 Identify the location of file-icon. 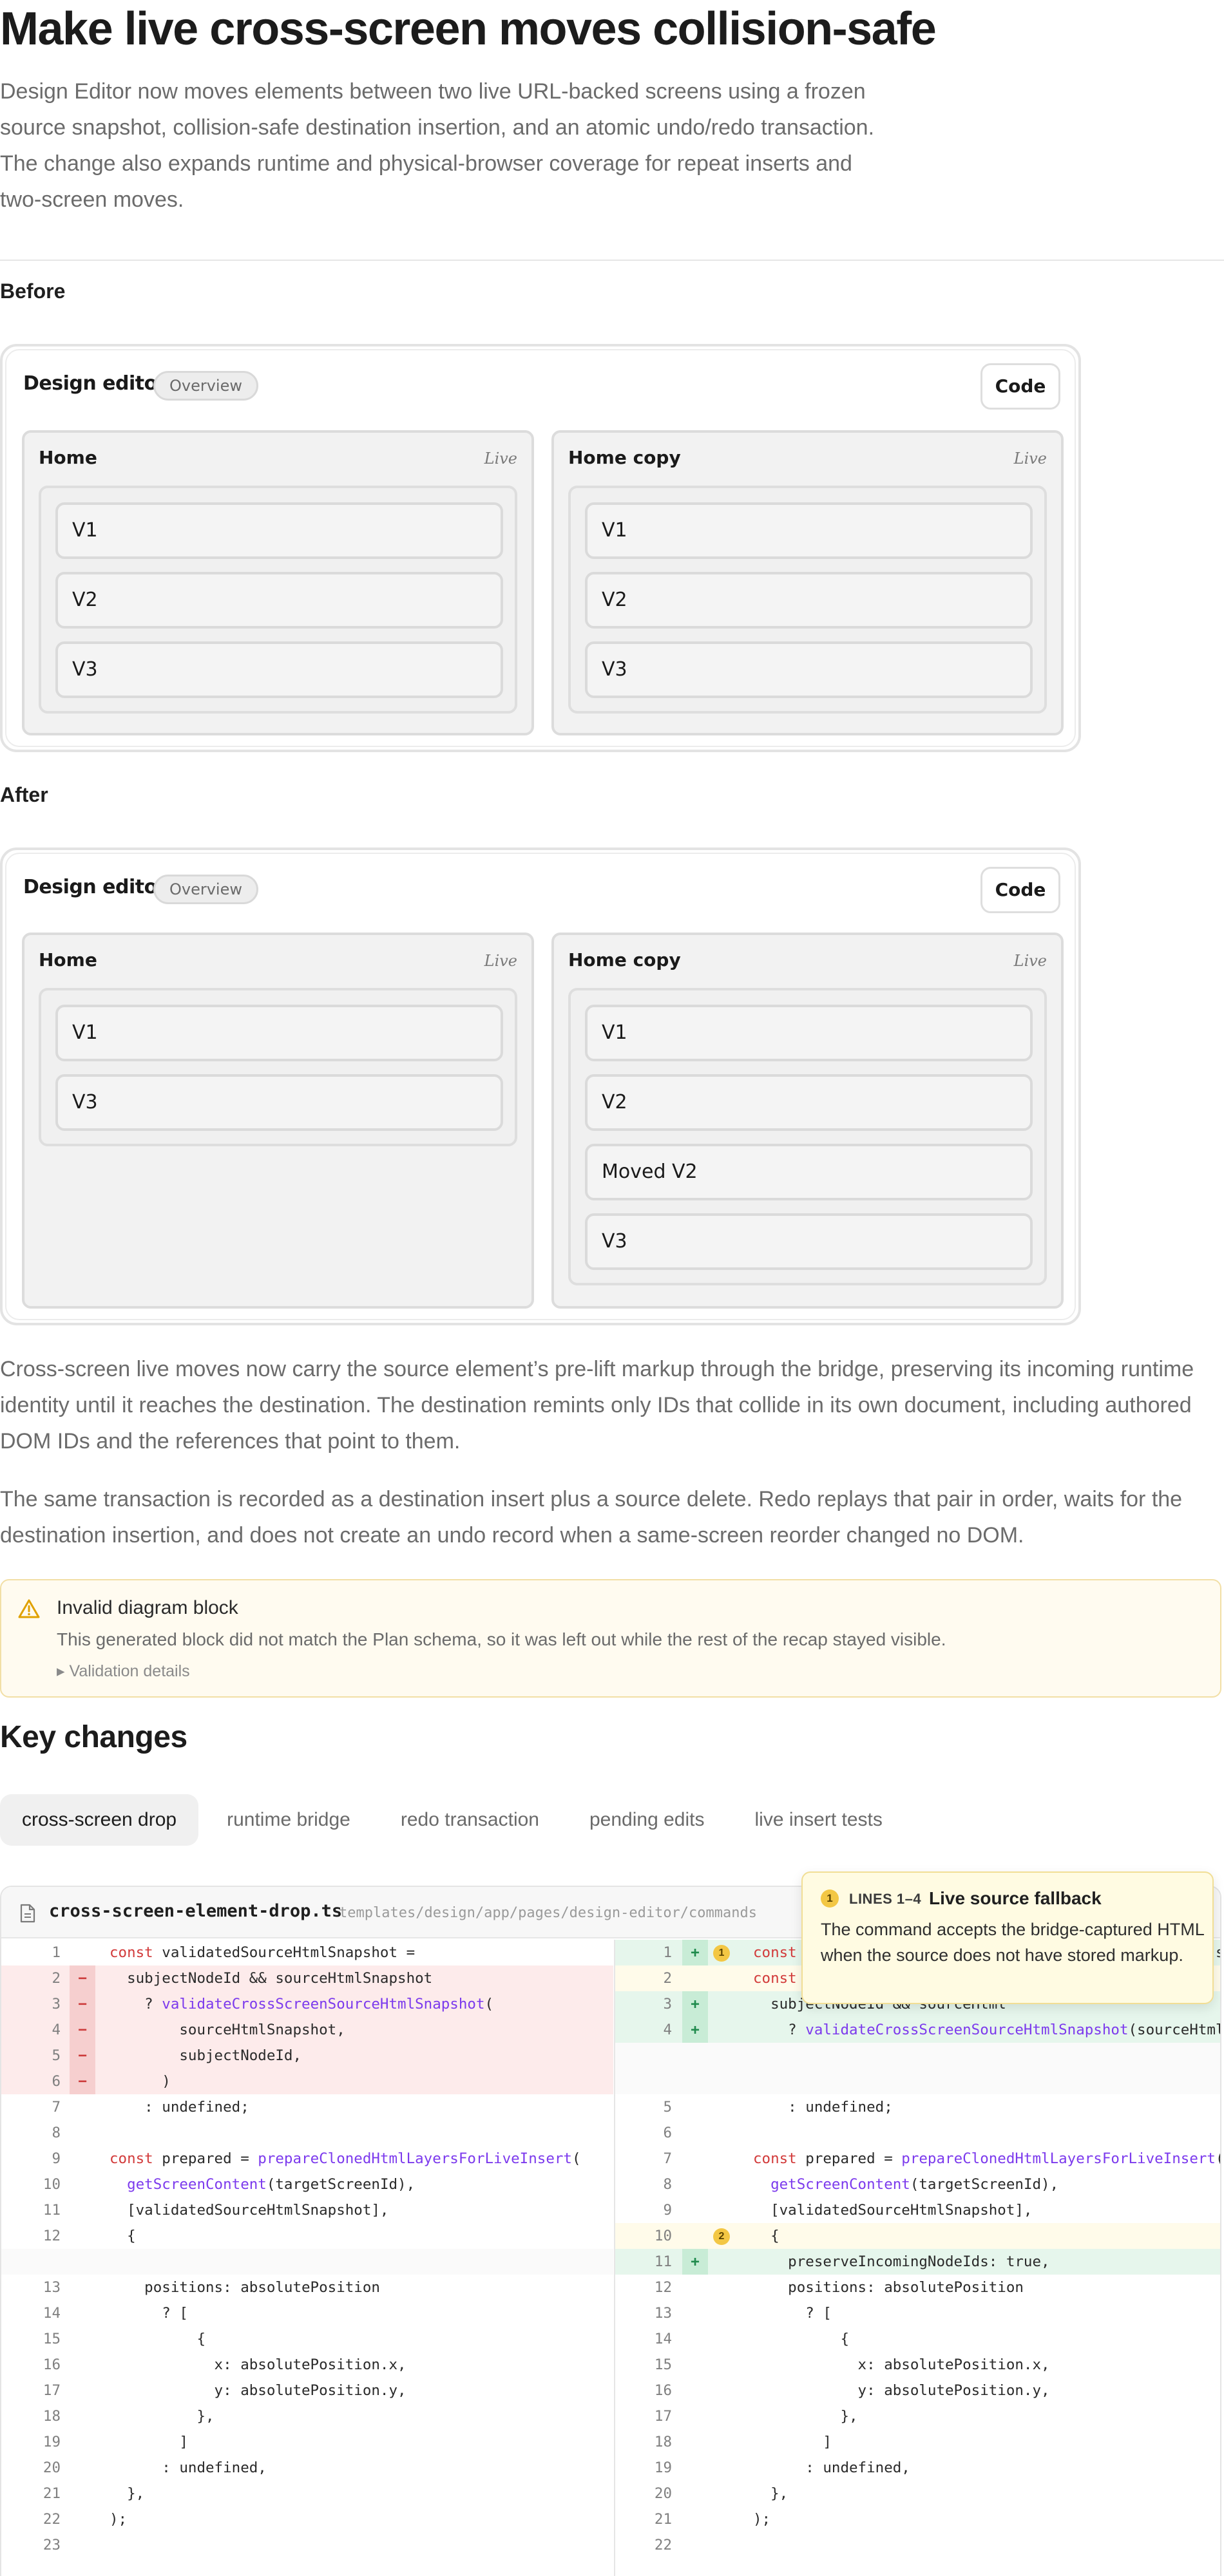
(27, 1915).